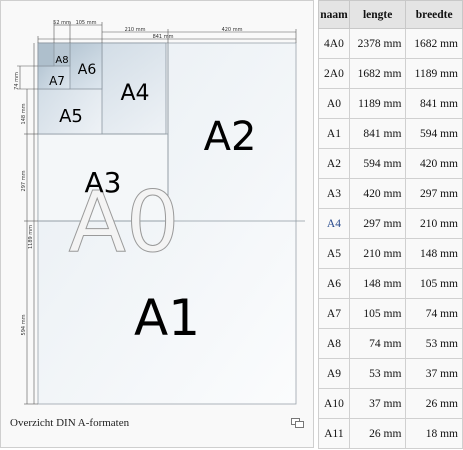  I want to click on cell-length: 841 mm, so click(377, 133).